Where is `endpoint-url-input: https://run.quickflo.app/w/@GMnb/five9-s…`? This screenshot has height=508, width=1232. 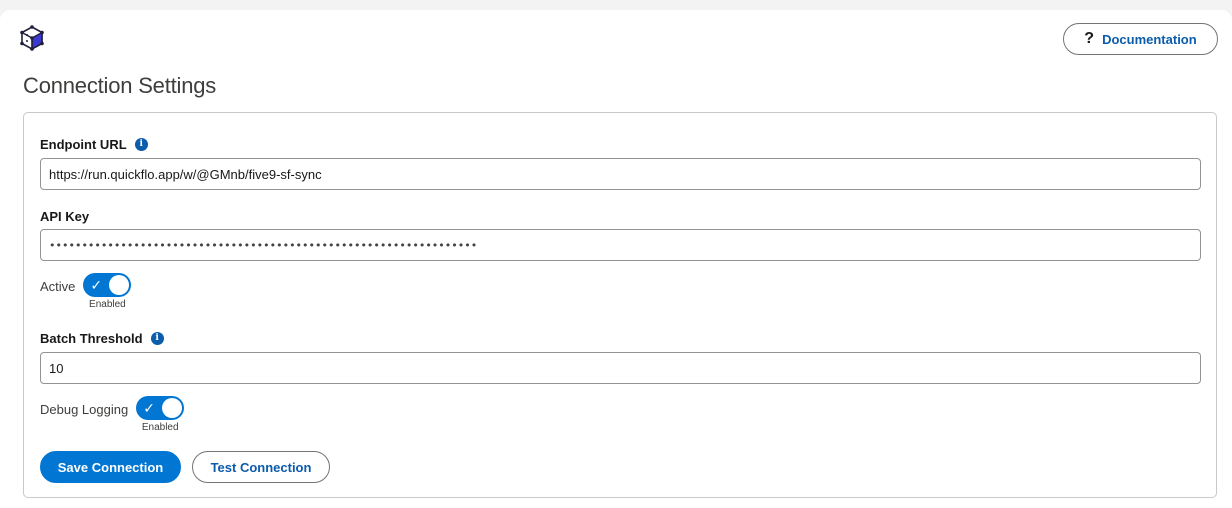 endpoint-url-input: https://run.quickflo.app/w/@GMnb/five9-s… is located at coordinates (620, 174).